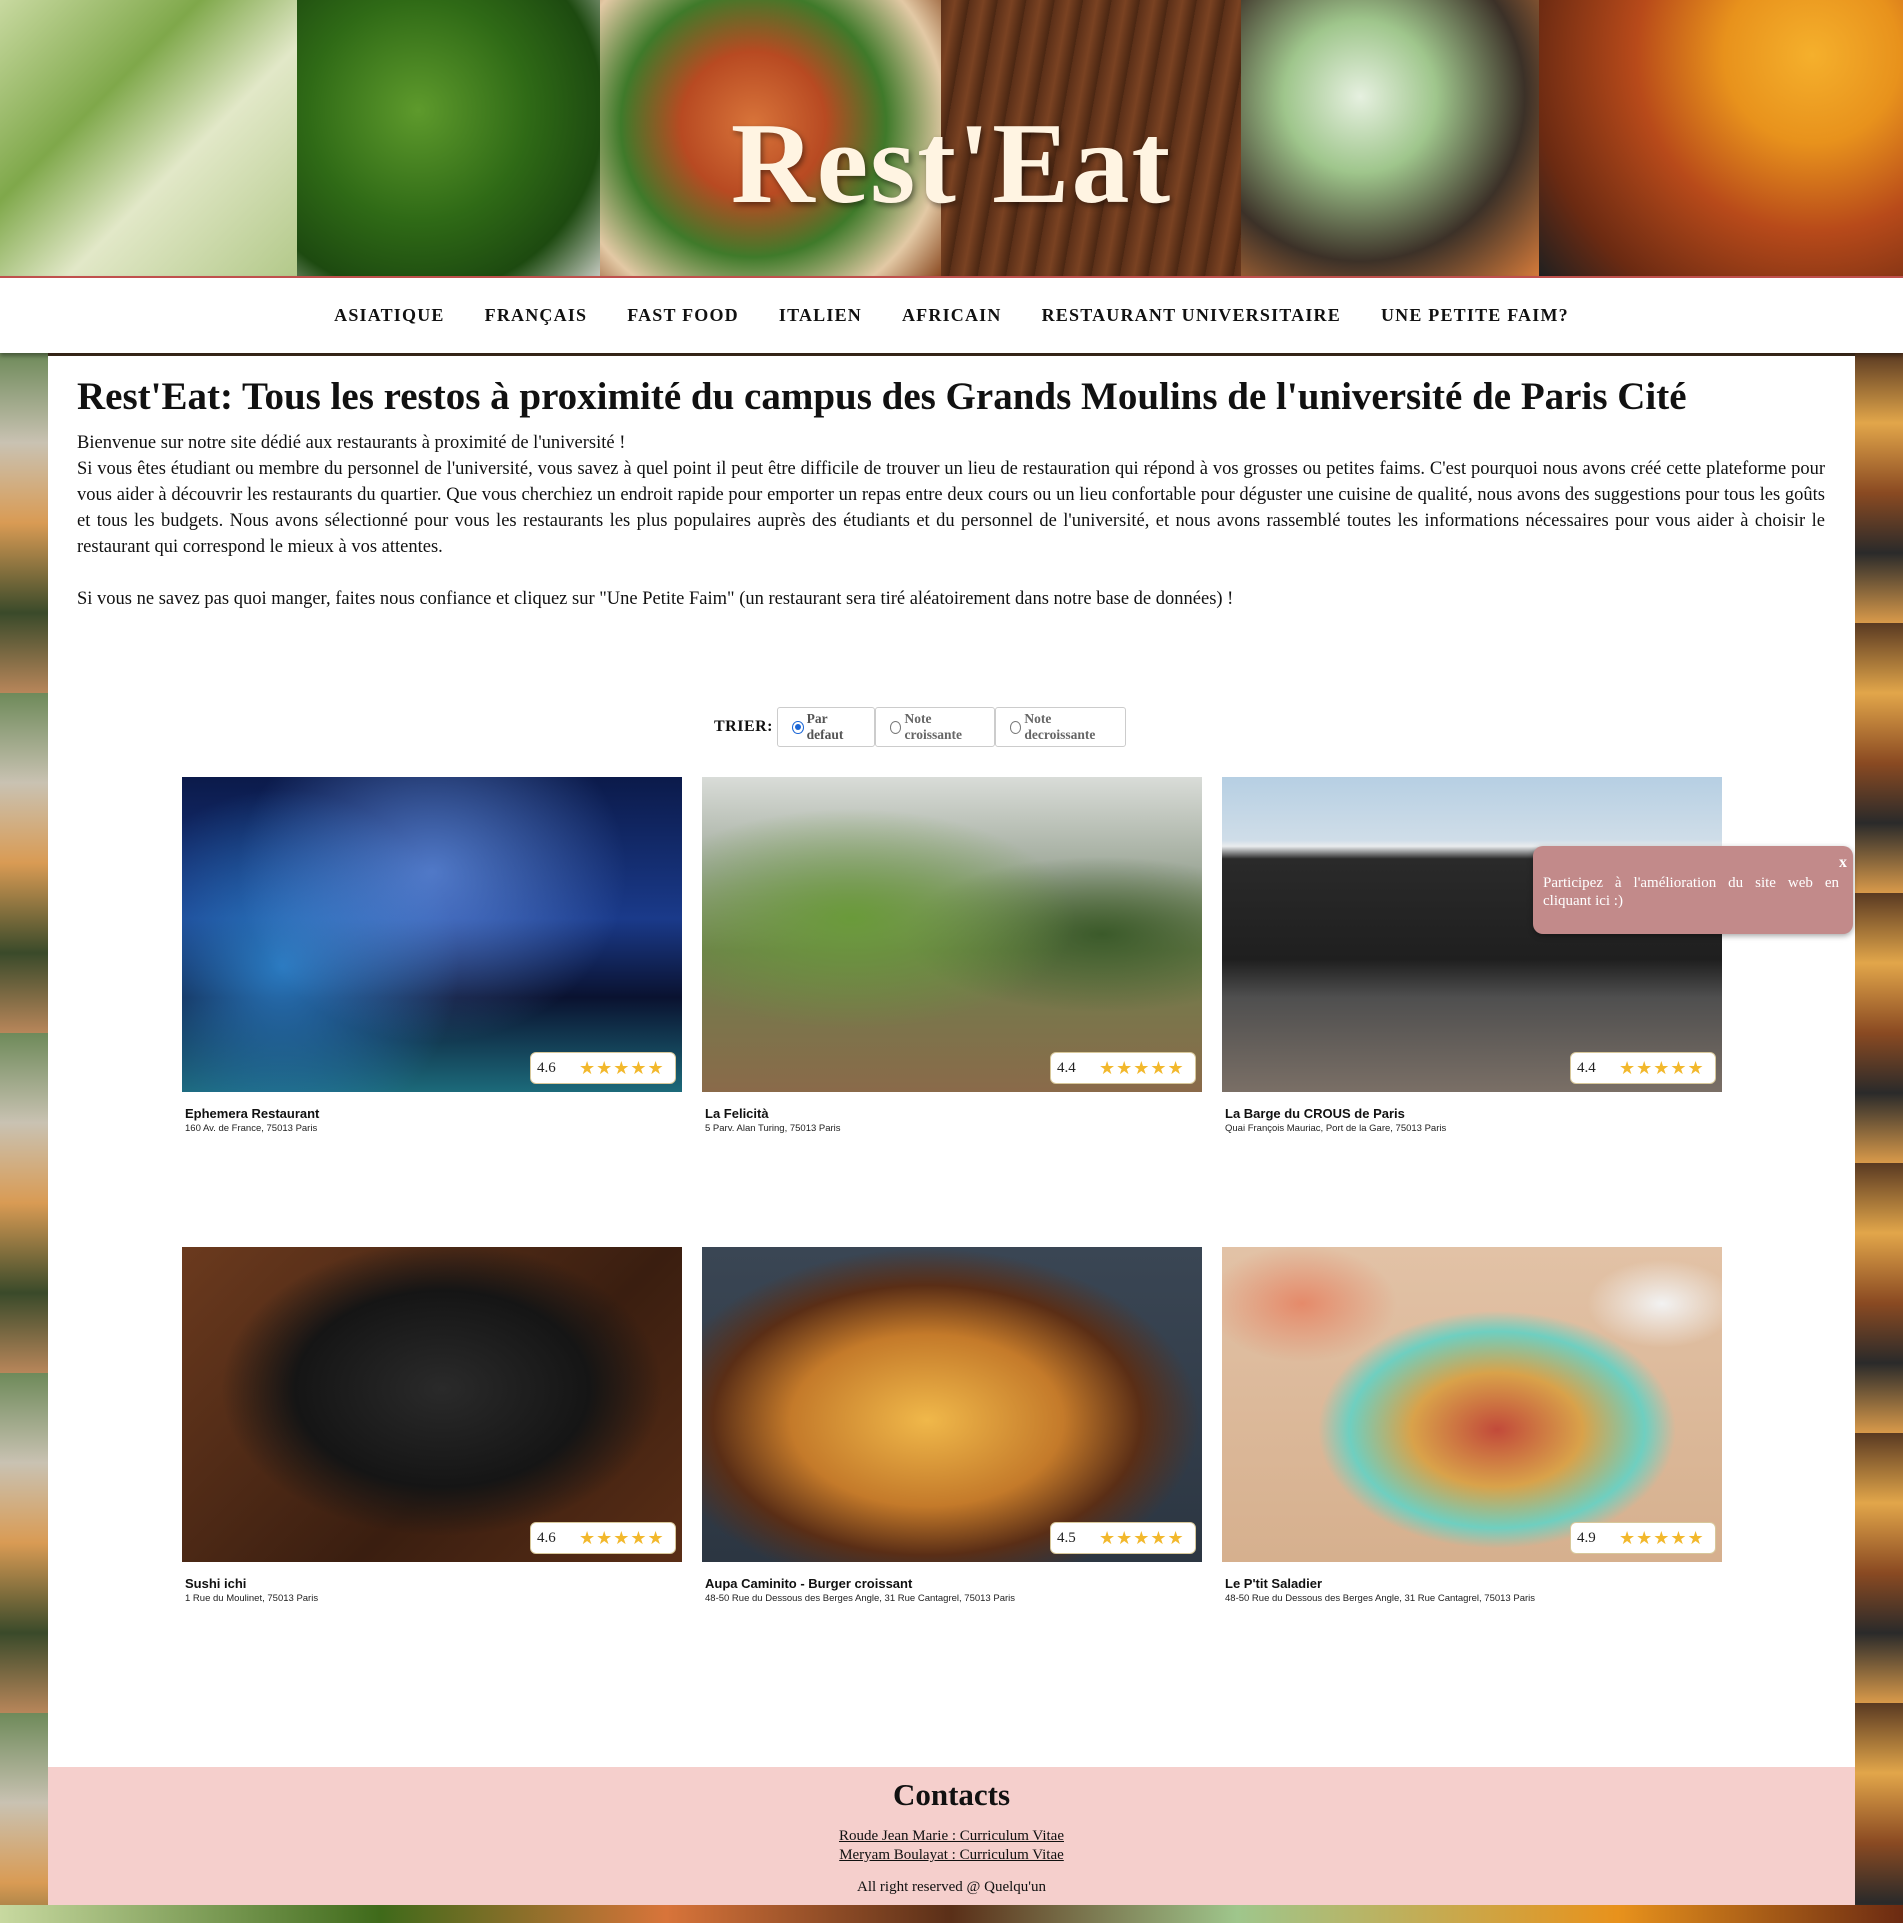 This screenshot has width=1903, height=1923. What do you see at coordinates (389, 315) in the screenshot?
I see `nav-item-asiatique: ASIATIQUE` at bounding box center [389, 315].